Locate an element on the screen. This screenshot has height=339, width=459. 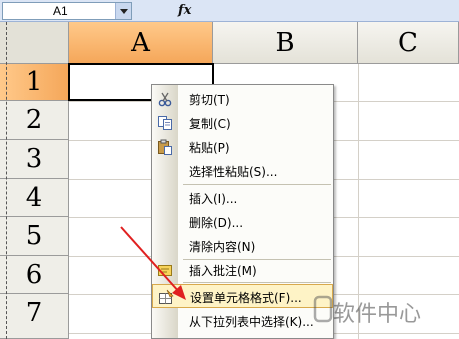
row-header-3: 3 is located at coordinates (34, 159).